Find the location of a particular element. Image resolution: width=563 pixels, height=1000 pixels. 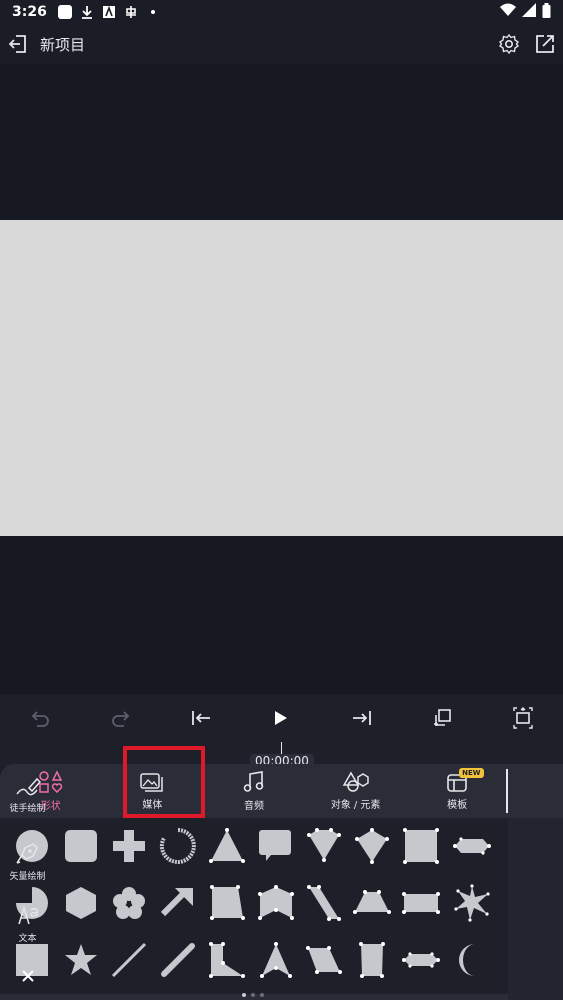

shape-star is located at coordinates (81, 960).